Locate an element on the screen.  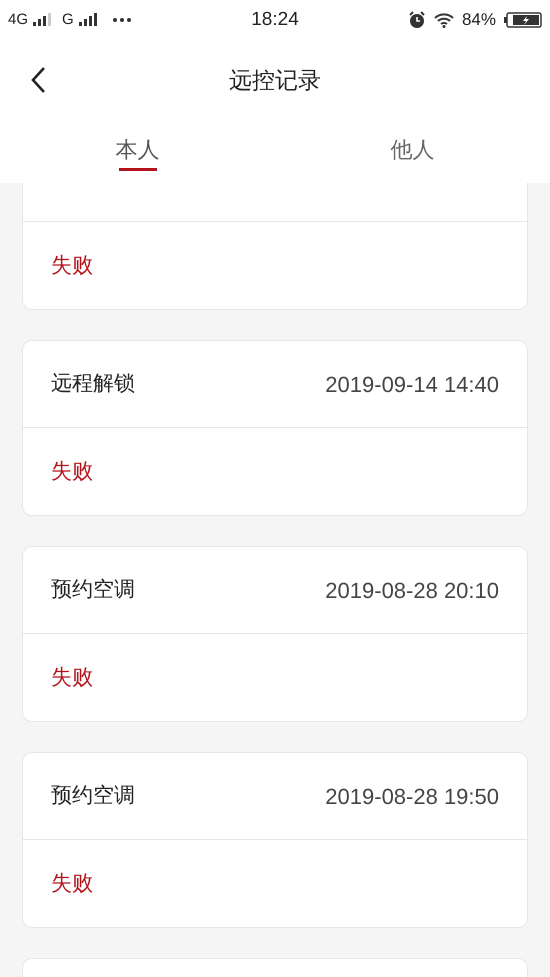
record-time: 2019-09-14 14:40 is located at coordinates (412, 384).